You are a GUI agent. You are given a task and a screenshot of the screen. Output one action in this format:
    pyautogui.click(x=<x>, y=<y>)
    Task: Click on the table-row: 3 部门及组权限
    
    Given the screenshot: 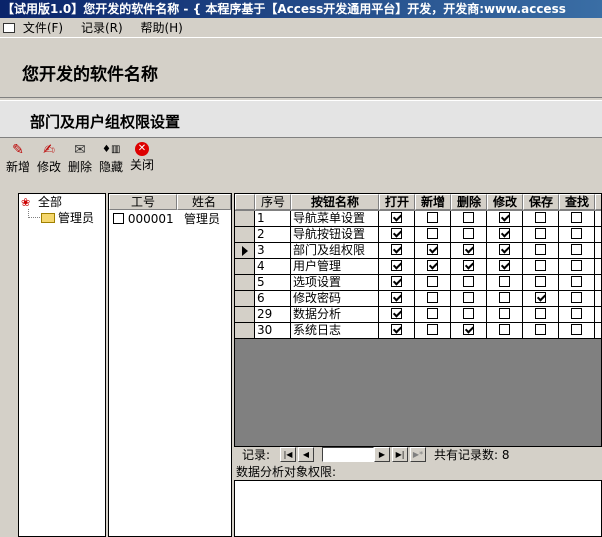 What is the action you would take?
    pyautogui.click(x=418, y=251)
    